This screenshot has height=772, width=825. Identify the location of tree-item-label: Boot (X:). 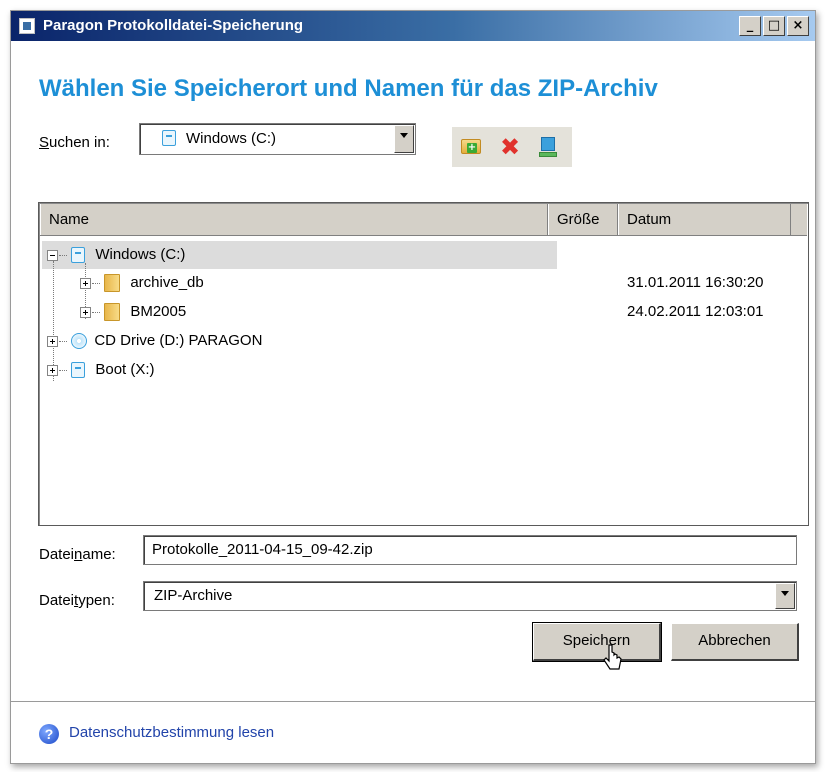
(125, 369).